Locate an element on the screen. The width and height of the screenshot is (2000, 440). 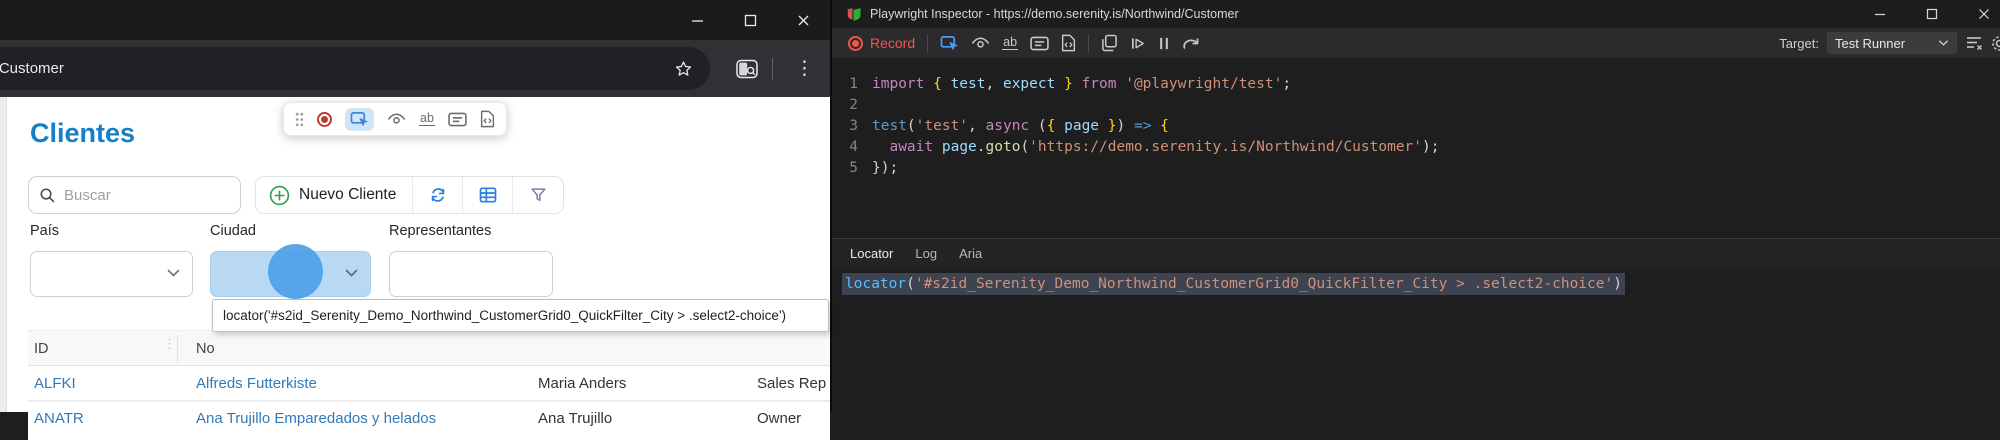
search-input-wrap is located at coordinates (134, 195).